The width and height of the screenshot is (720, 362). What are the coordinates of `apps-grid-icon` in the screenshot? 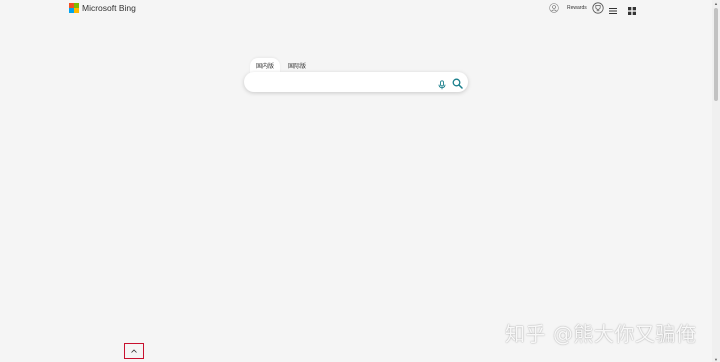 It's located at (632, 9).